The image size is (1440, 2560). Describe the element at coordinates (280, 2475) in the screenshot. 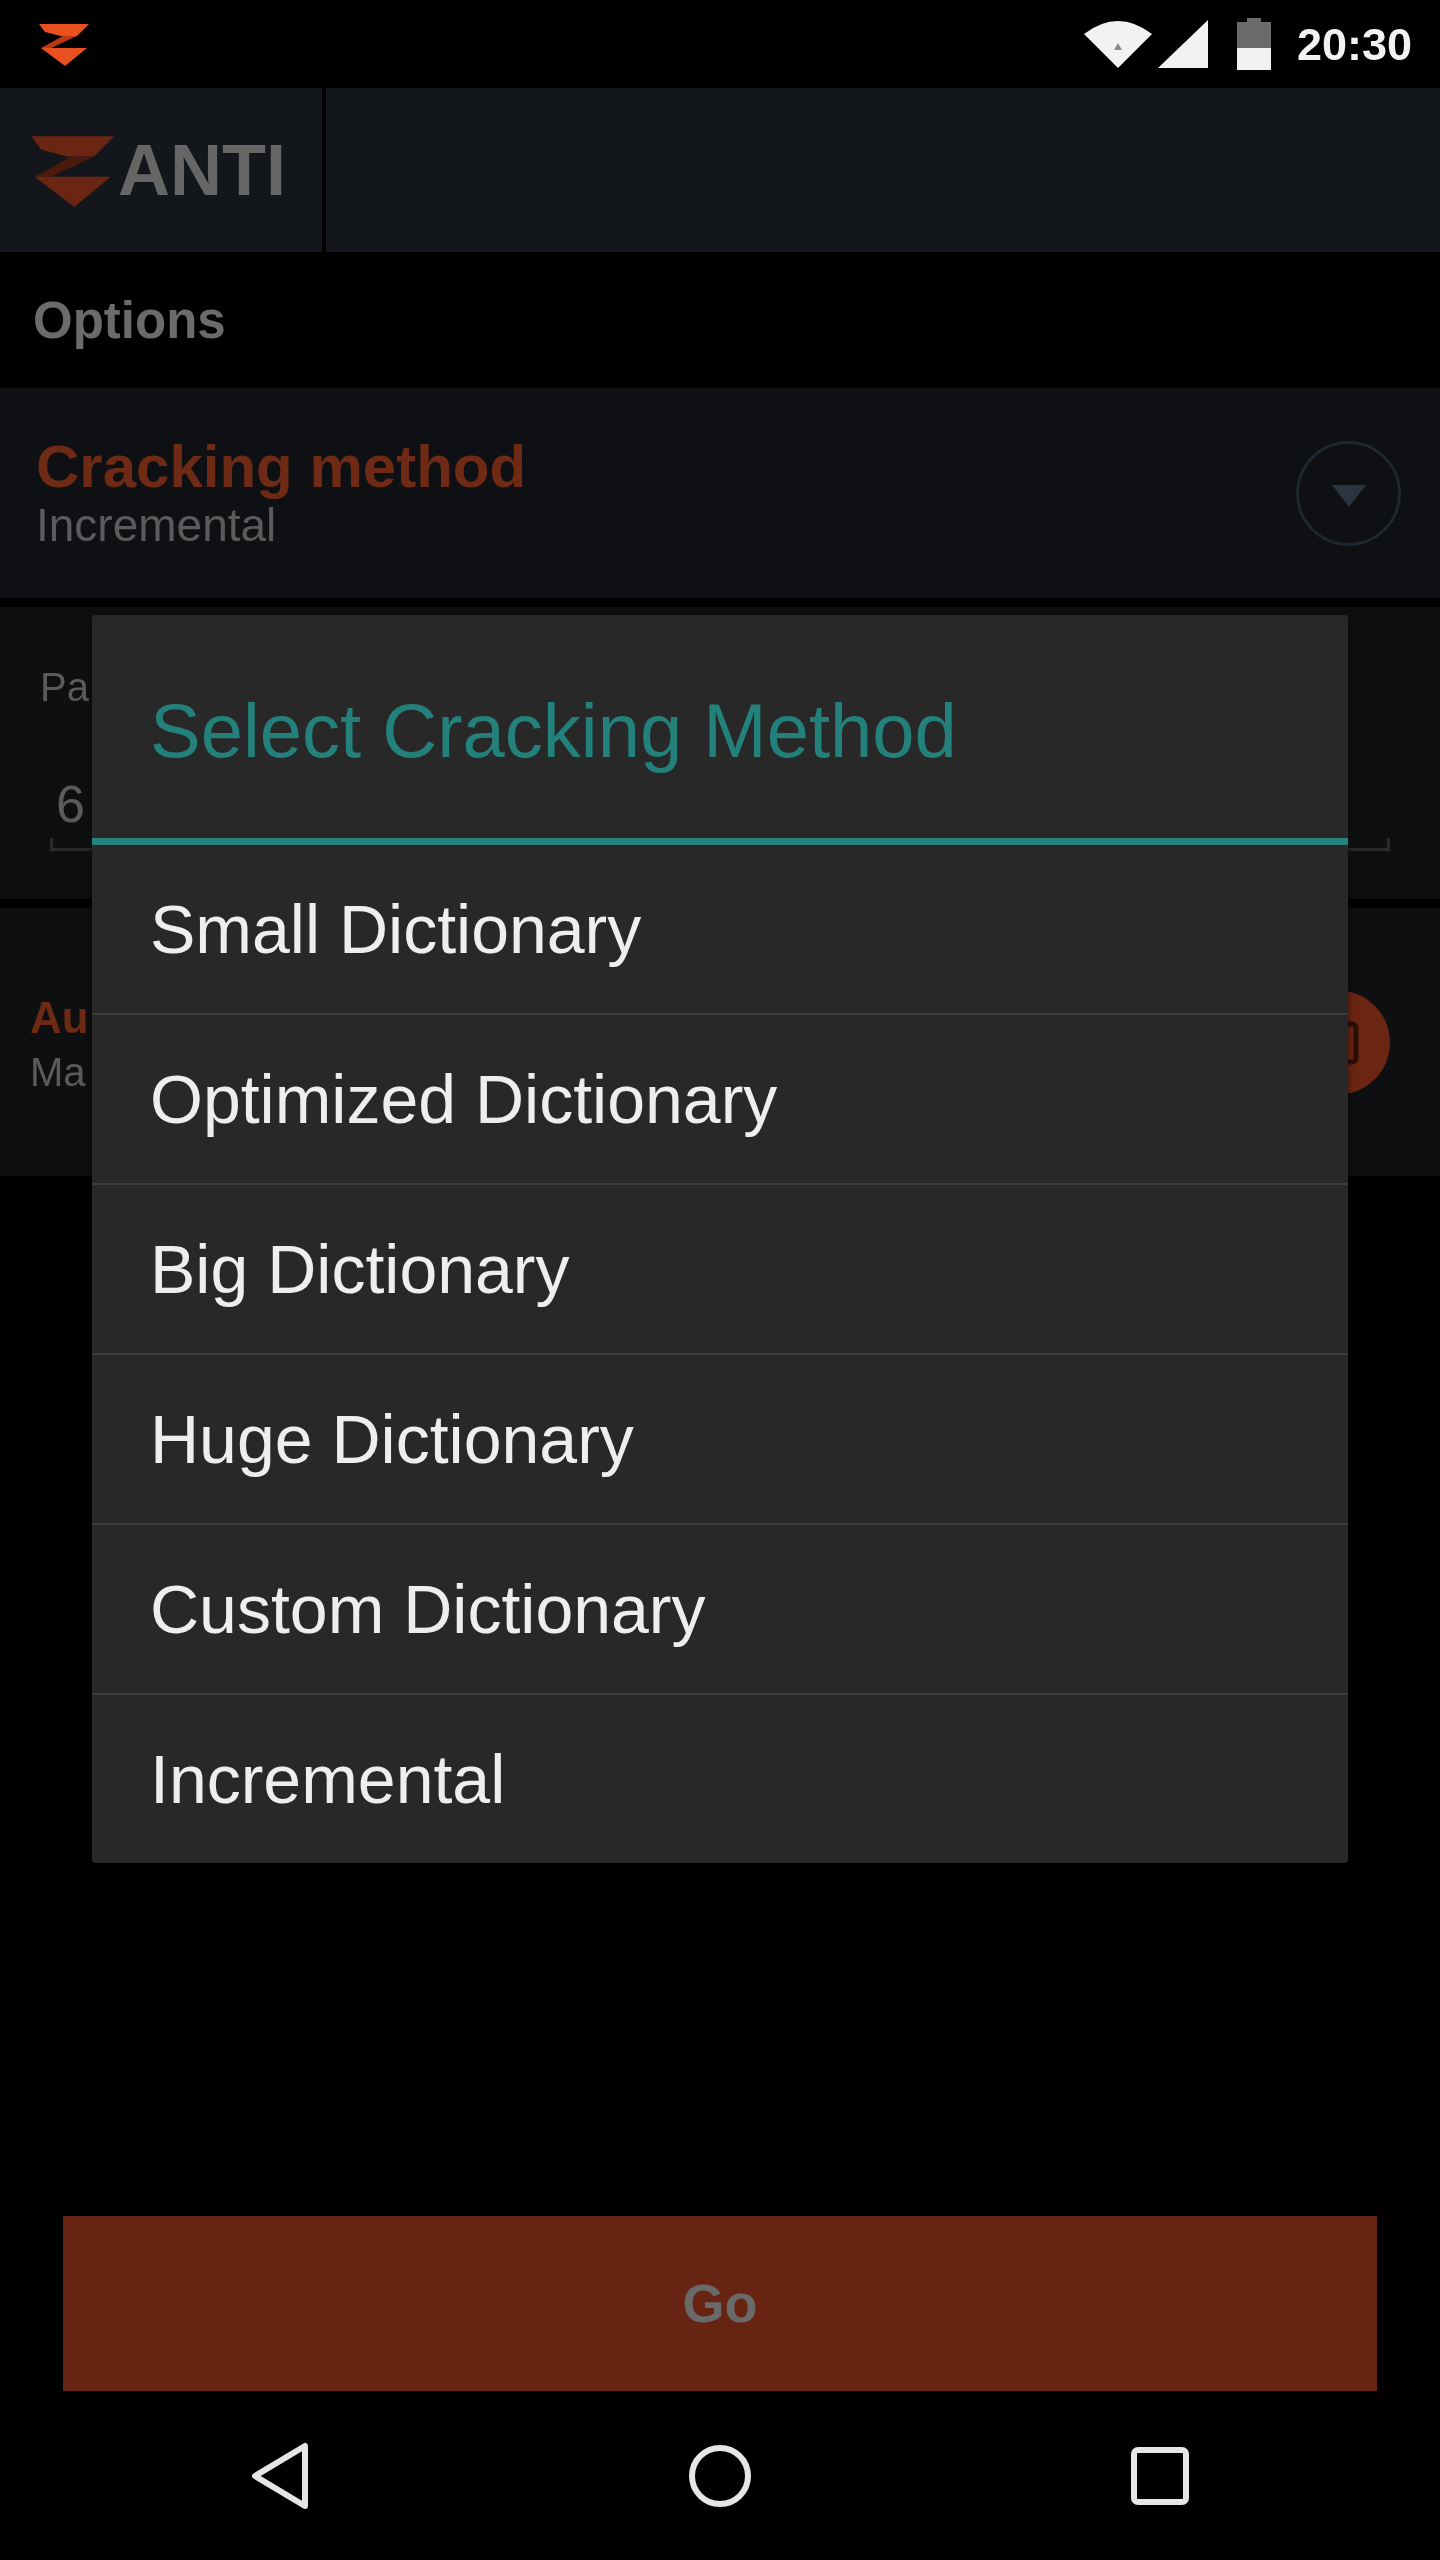

I see `back-icon` at that location.